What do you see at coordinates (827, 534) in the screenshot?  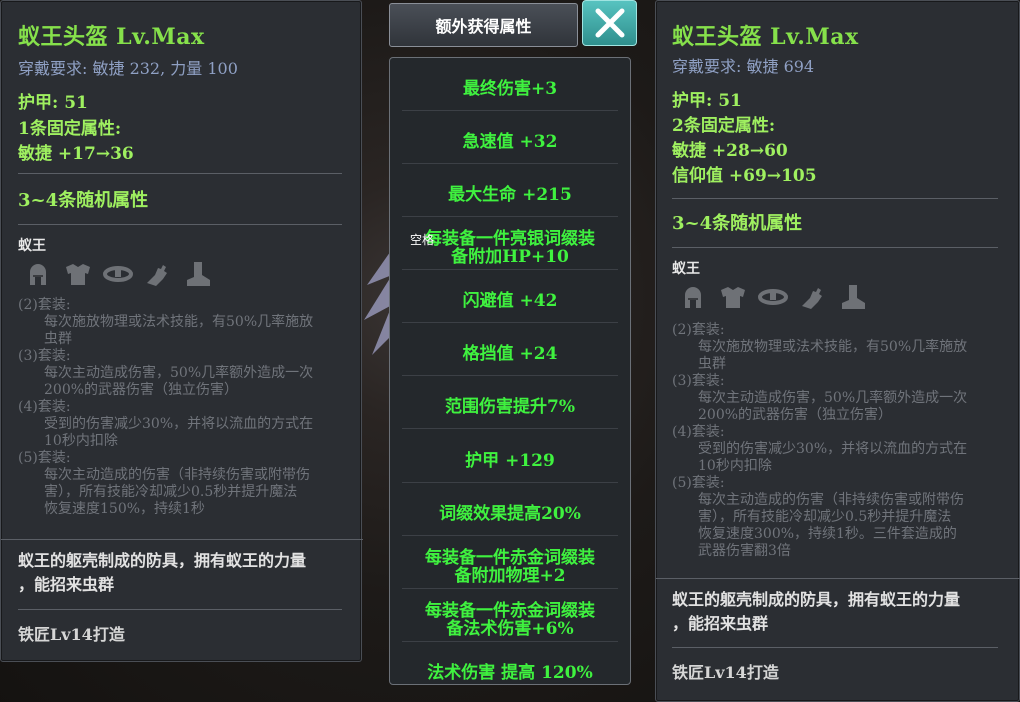 I see `set-bonus-text: 恢复速度300%，持续1秒。三件套造成的` at bounding box center [827, 534].